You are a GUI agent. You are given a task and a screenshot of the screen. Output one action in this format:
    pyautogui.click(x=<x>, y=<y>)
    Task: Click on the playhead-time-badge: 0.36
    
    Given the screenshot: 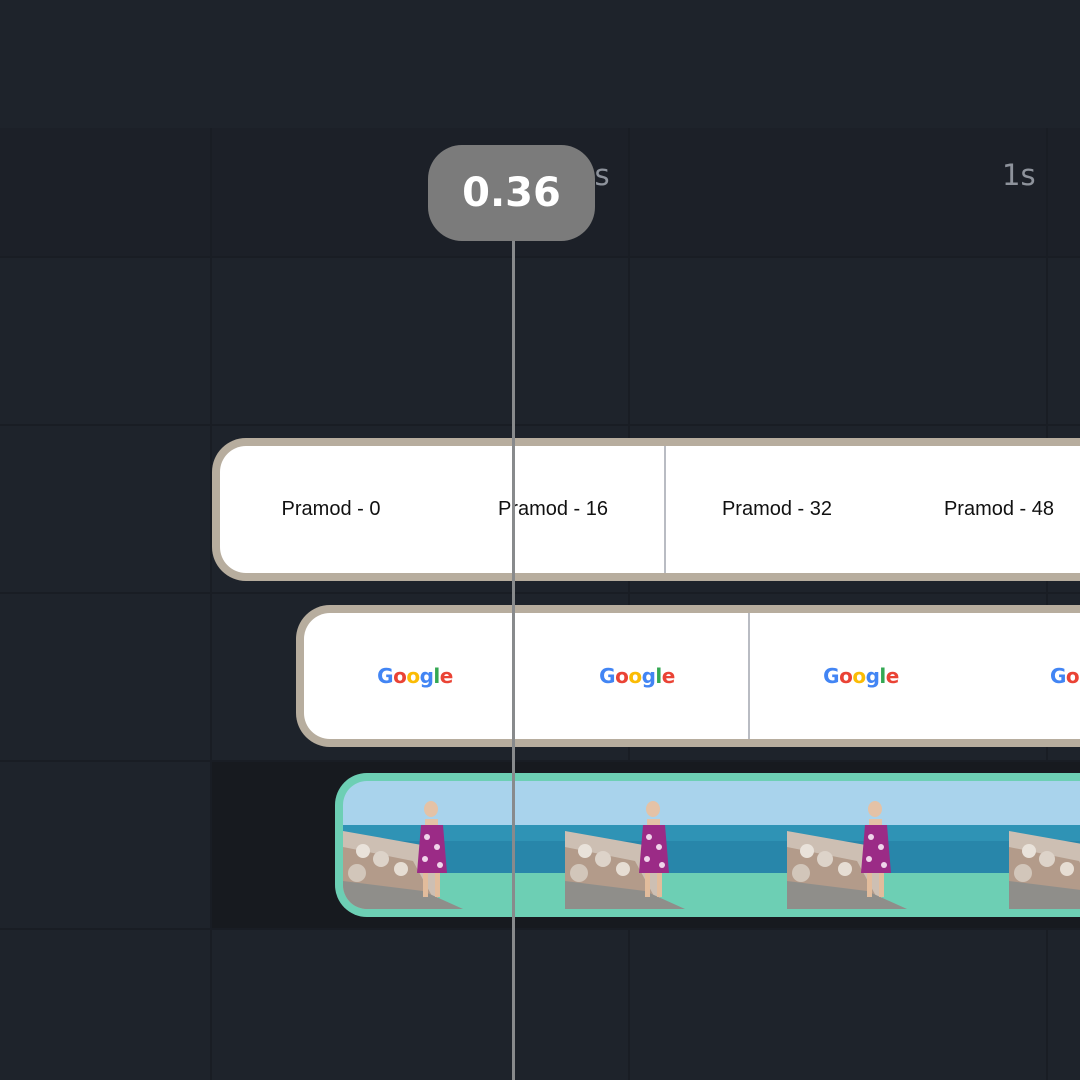 What is the action you would take?
    pyautogui.click(x=511, y=193)
    